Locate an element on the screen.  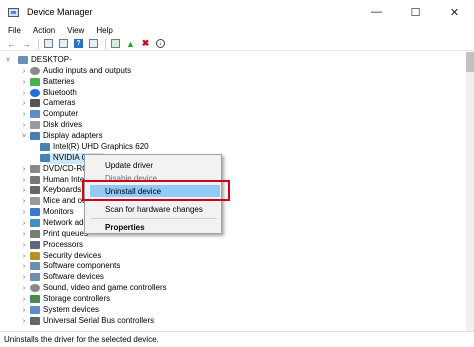
close-button: ✕ is located at coordinates (454, 12).